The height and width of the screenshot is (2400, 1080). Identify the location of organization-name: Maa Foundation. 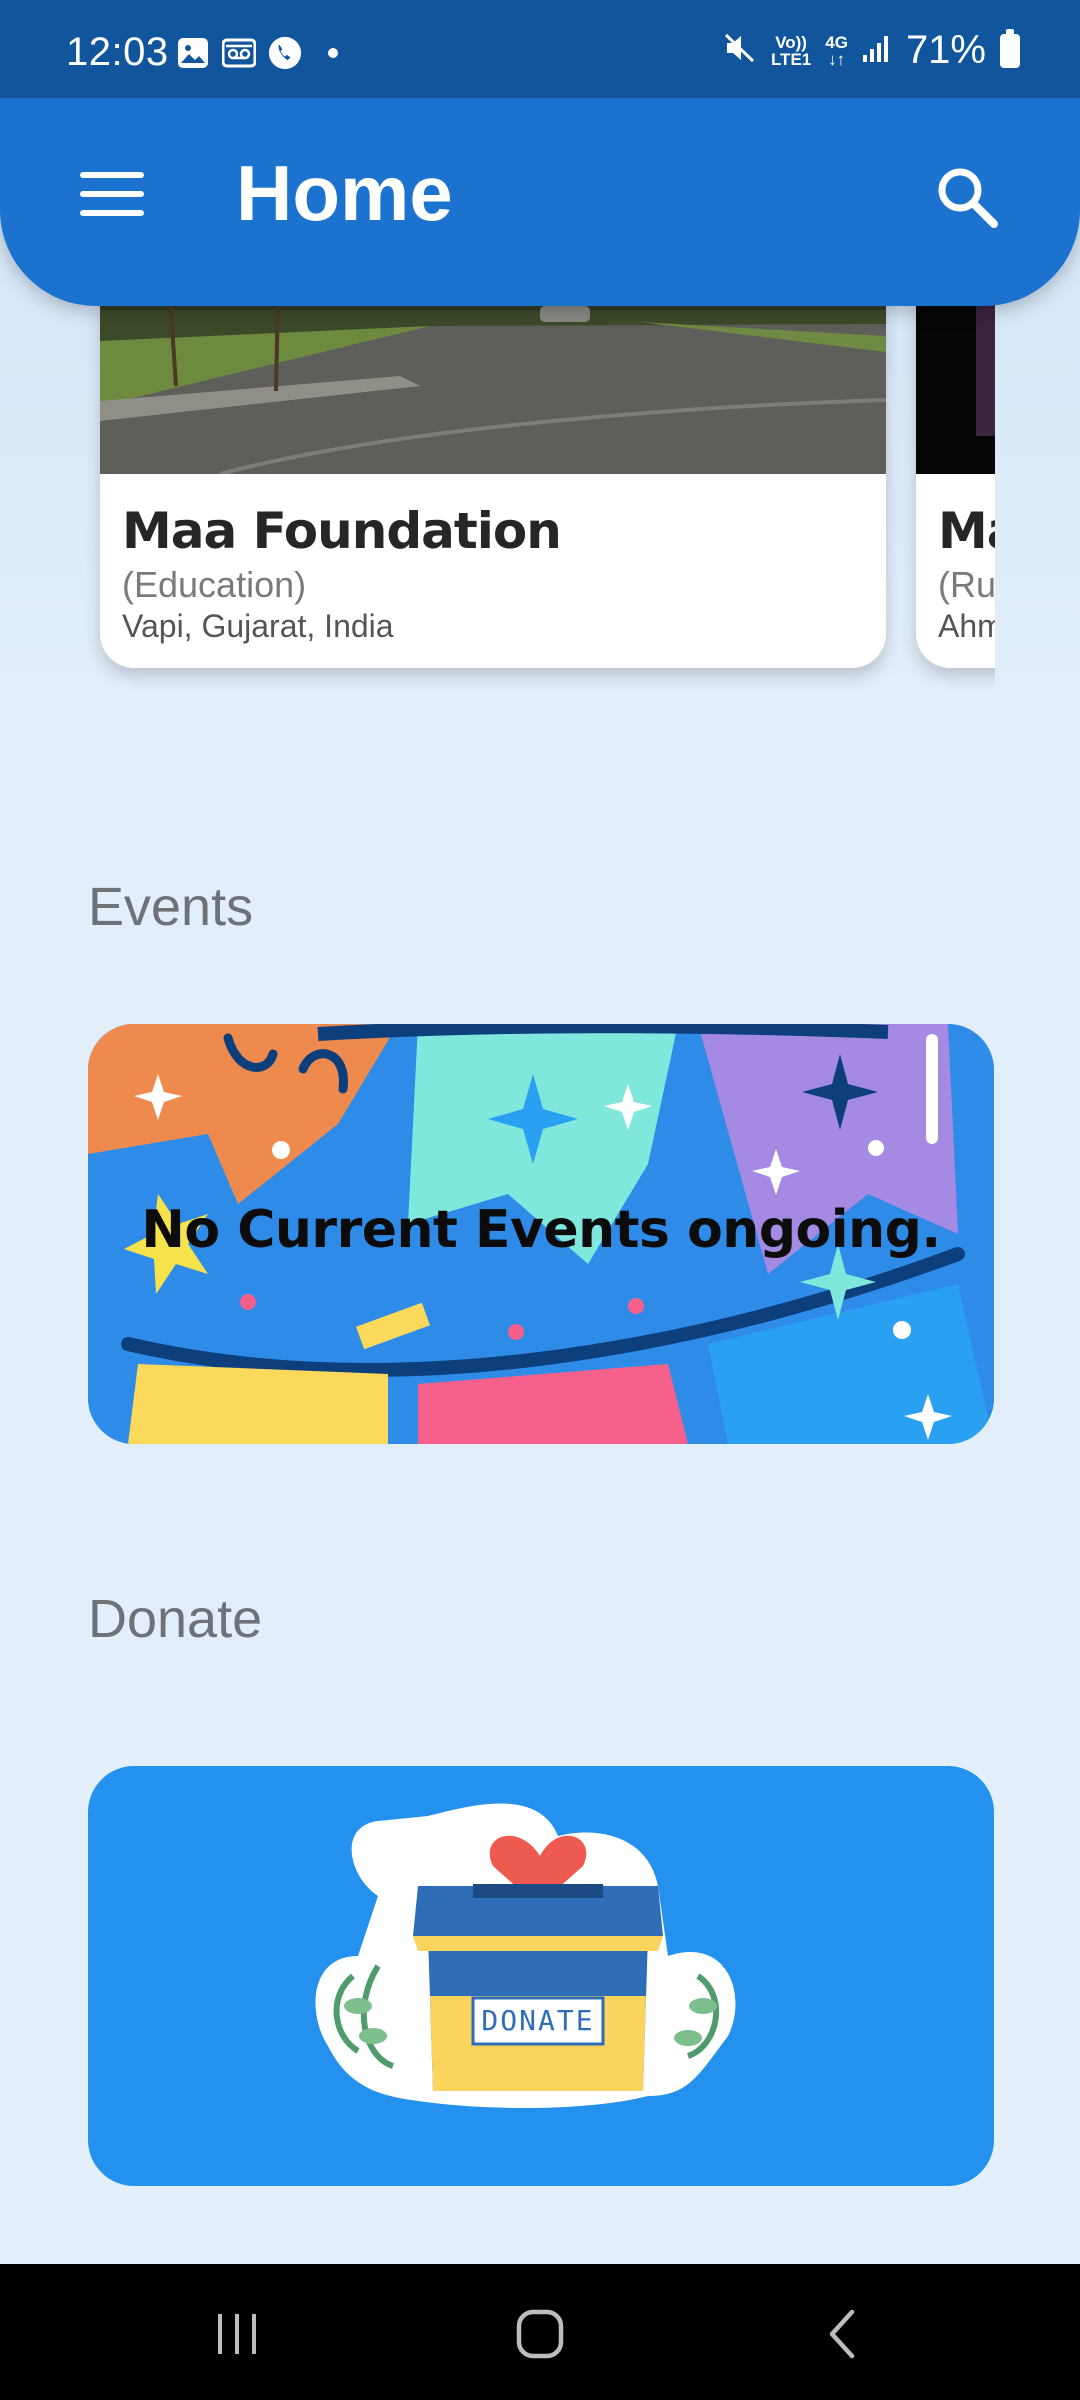
(342, 531).